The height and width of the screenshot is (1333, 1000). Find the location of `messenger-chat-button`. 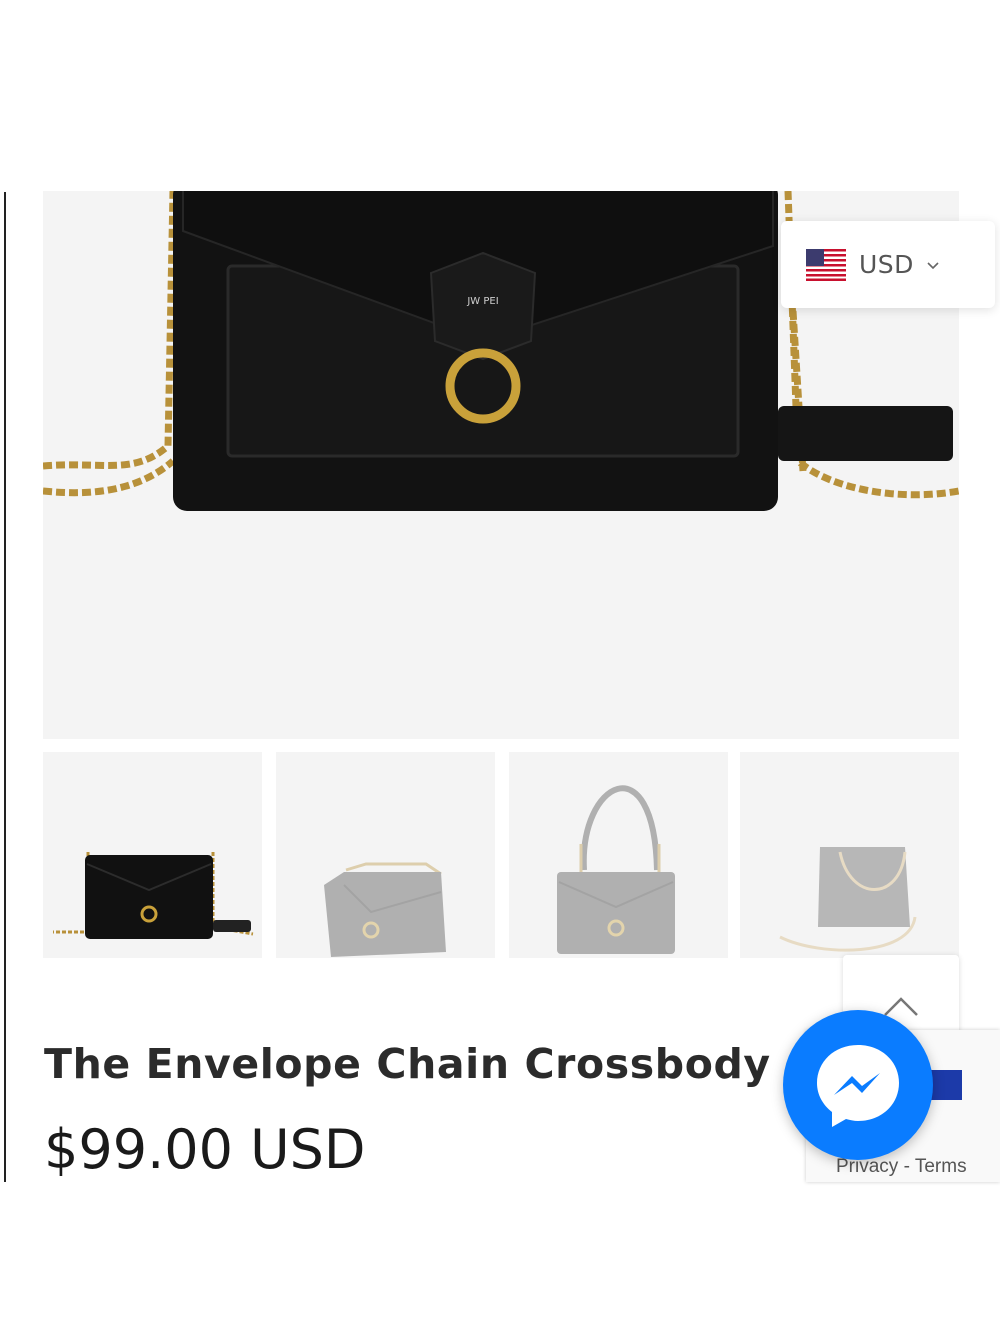

messenger-chat-button is located at coordinates (858, 1085).